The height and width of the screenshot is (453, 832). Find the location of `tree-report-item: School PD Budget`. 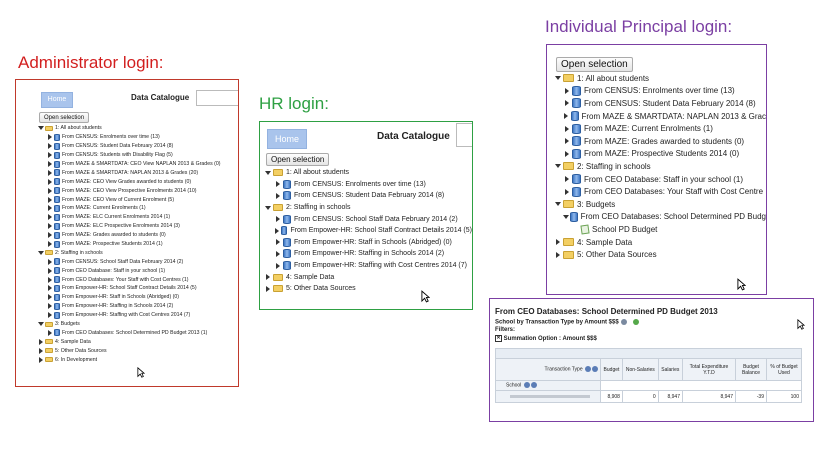

tree-report-item: School PD Budget is located at coordinates (656, 229).